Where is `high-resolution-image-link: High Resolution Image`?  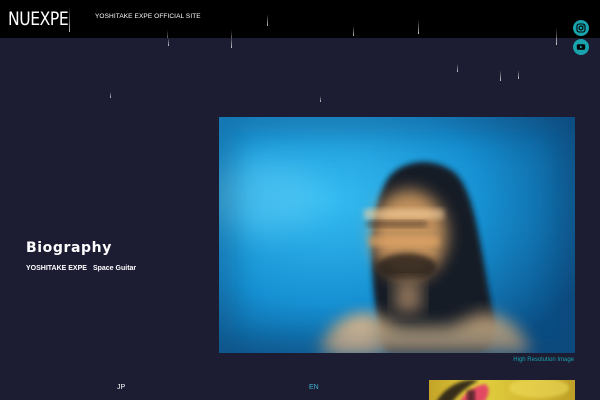 high-resolution-image-link: High Resolution Image is located at coordinates (543, 360).